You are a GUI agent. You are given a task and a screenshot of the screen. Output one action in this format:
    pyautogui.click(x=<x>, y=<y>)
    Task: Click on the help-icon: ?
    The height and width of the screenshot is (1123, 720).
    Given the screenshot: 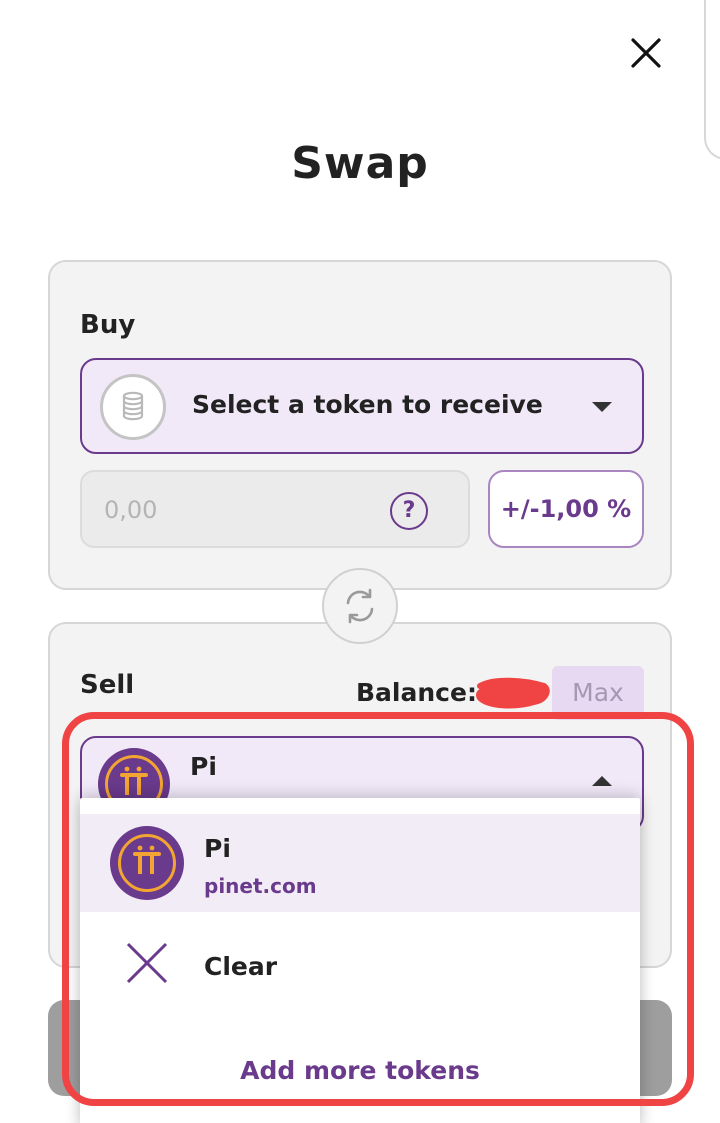 What is the action you would take?
    pyautogui.click(x=409, y=511)
    